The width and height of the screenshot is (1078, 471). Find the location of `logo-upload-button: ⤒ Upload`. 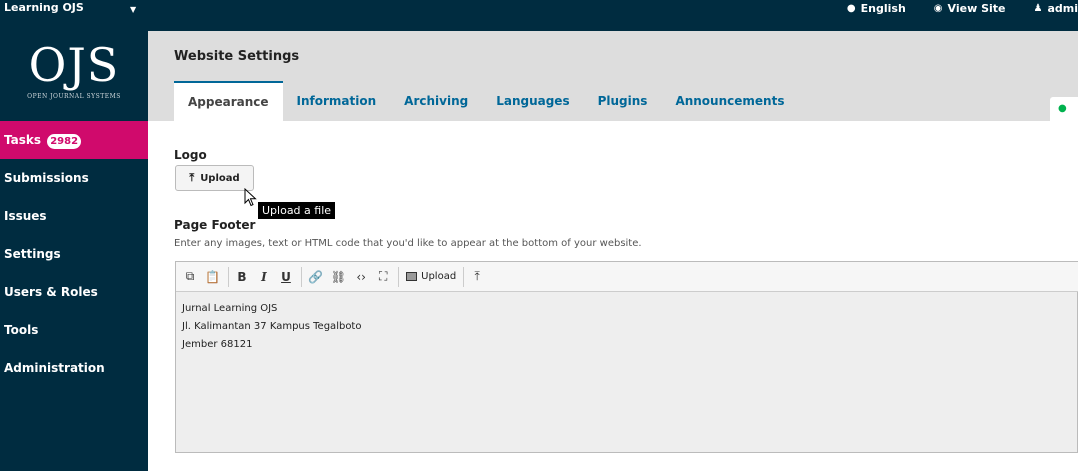

logo-upload-button: ⤒ Upload is located at coordinates (214, 178).